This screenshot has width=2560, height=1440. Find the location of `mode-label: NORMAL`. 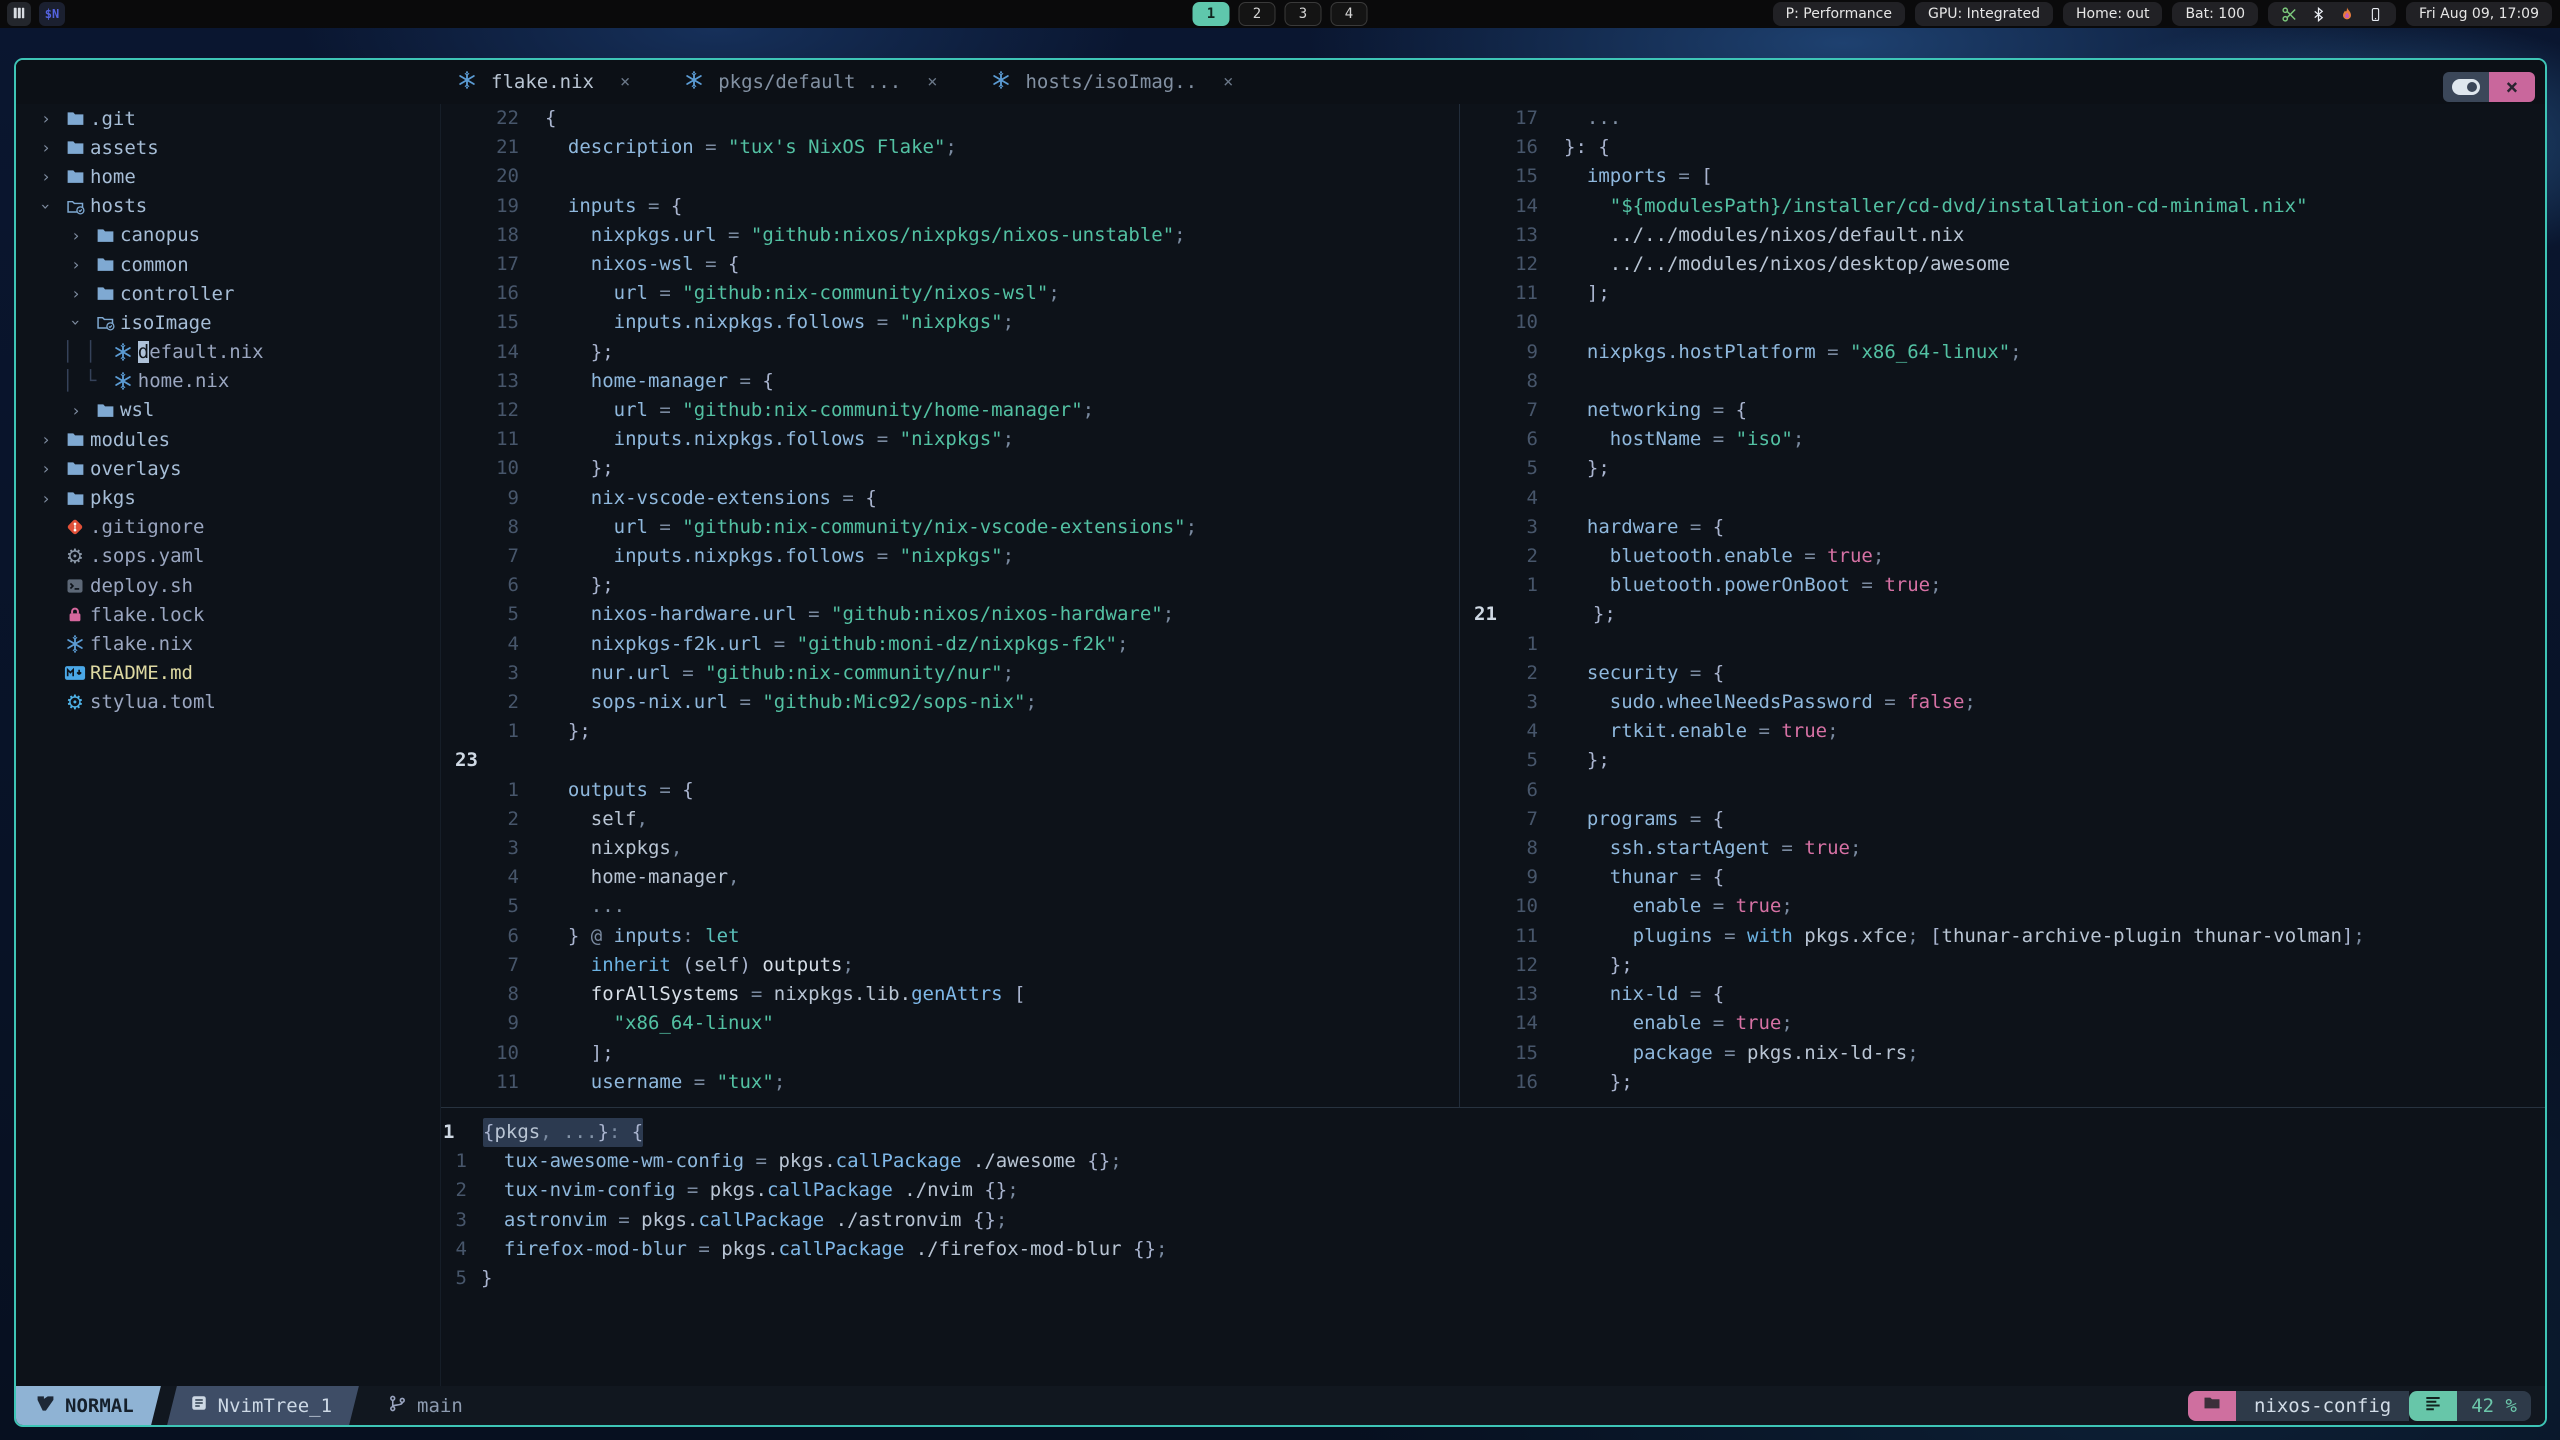

mode-label: NORMAL is located at coordinates (99, 1405).